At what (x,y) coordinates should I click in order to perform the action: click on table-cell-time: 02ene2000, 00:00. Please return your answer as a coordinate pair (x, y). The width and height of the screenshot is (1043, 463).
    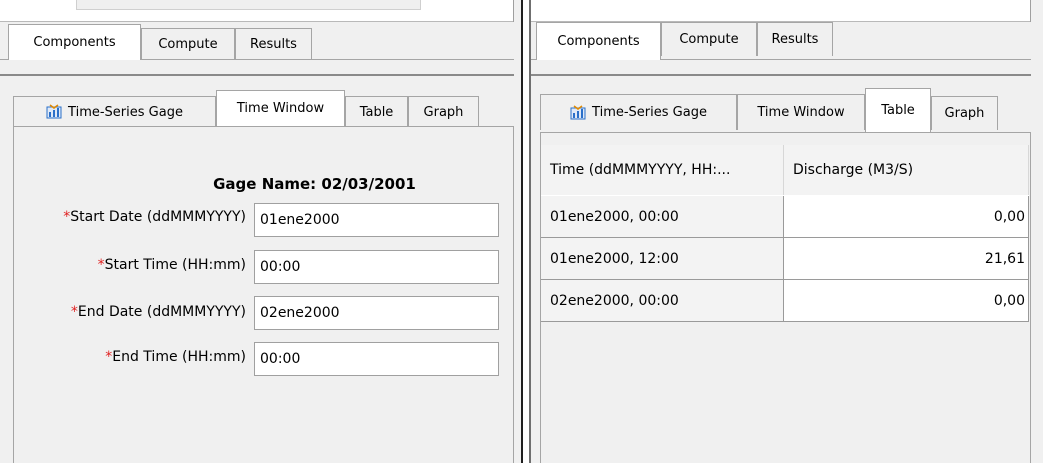
    Looking at the image, I should click on (662, 301).